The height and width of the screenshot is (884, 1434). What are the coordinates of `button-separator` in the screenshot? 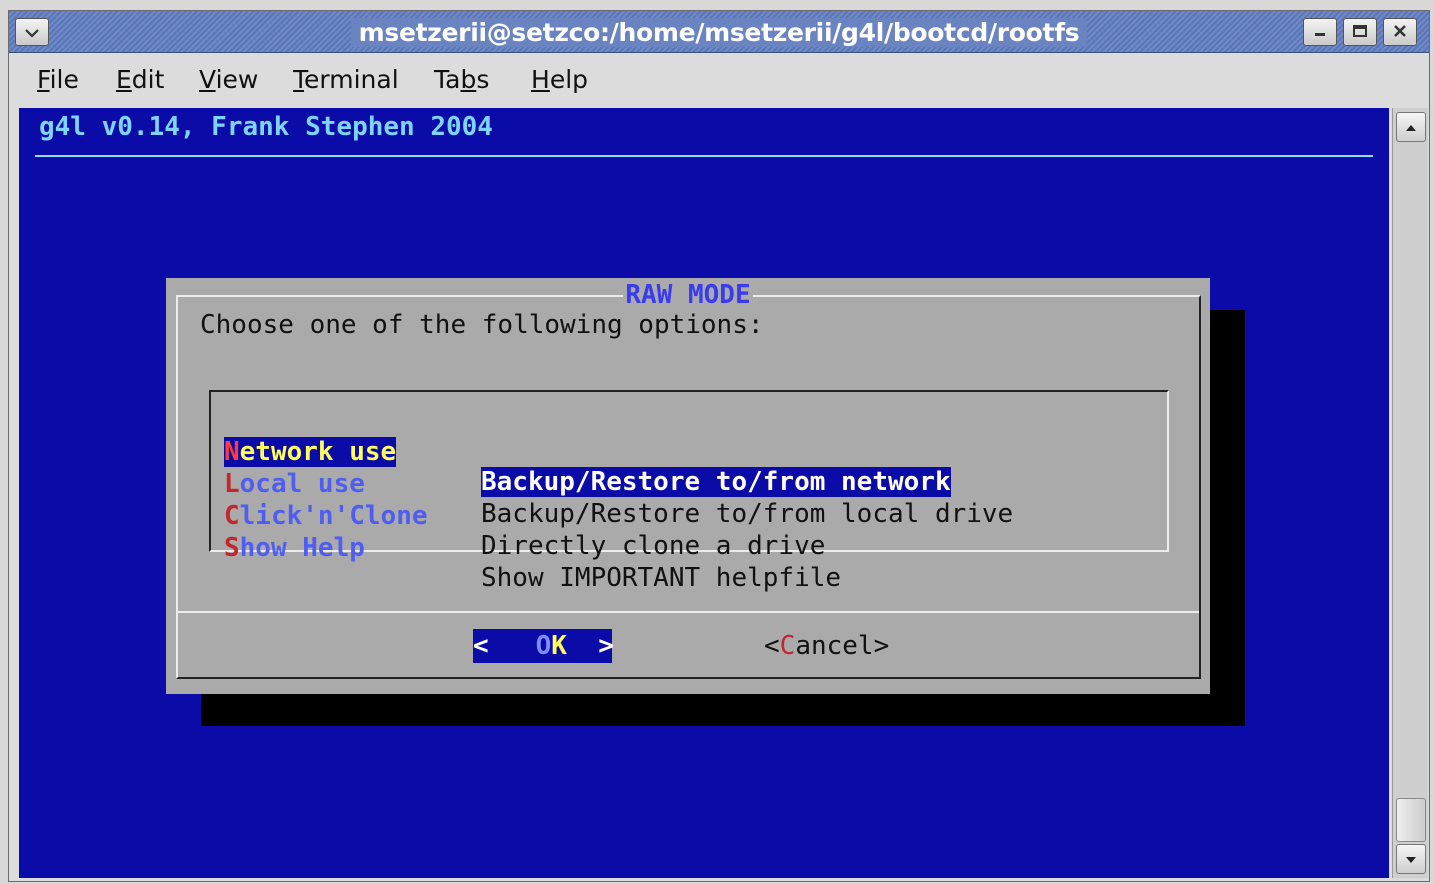 It's located at (688, 612).